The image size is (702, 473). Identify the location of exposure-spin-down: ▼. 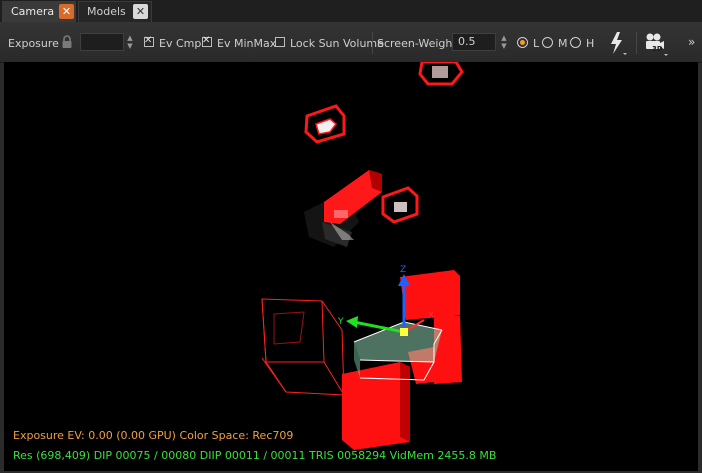
(130, 46).